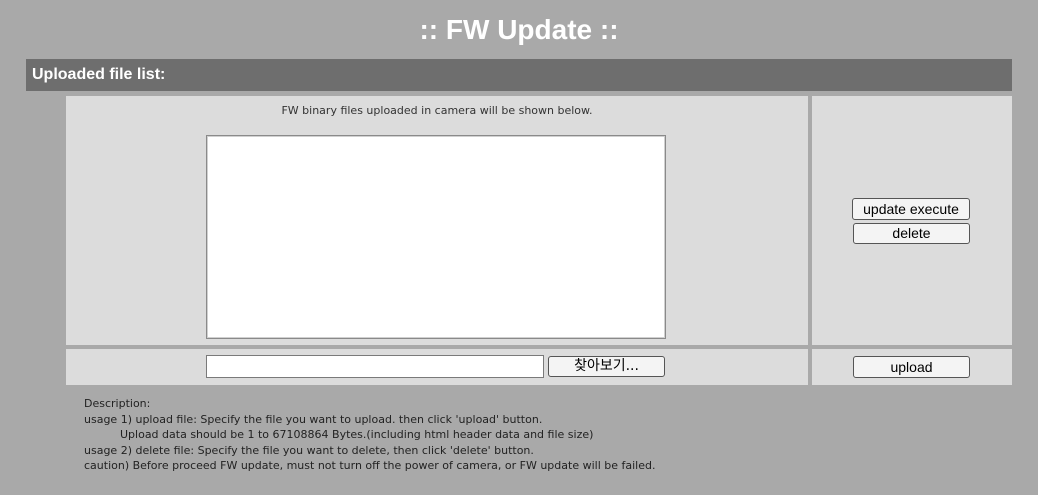 The height and width of the screenshot is (495, 1057). I want to click on file-path-input, so click(375, 366).